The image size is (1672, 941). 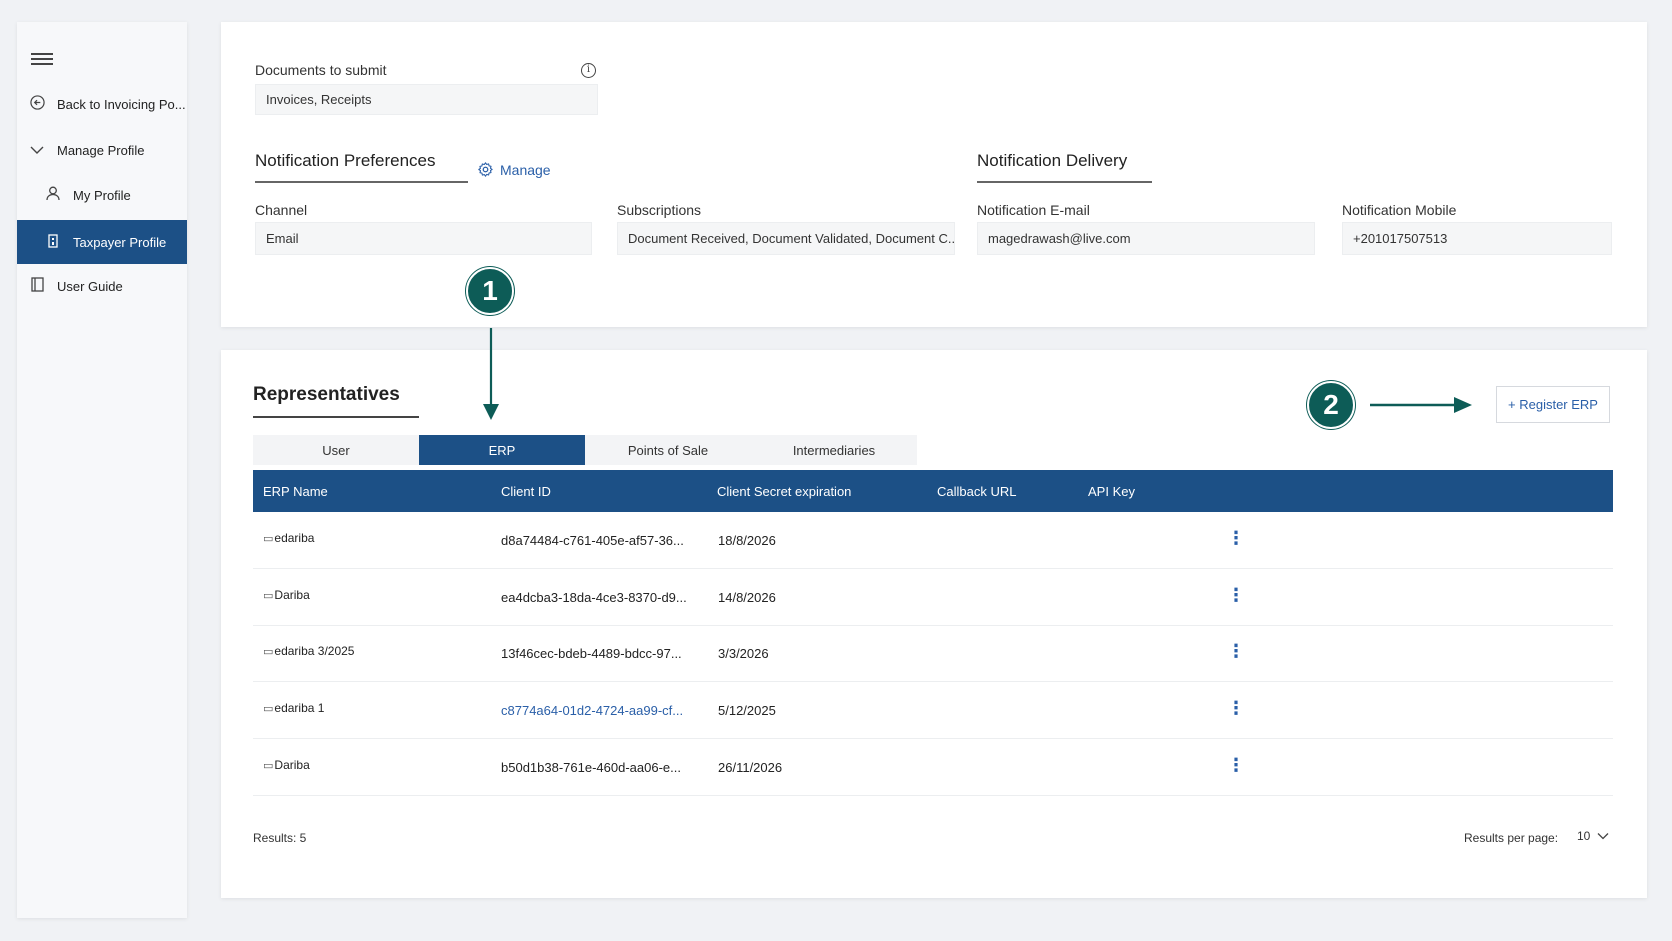 I want to click on results-count: Results: 5, so click(x=280, y=838).